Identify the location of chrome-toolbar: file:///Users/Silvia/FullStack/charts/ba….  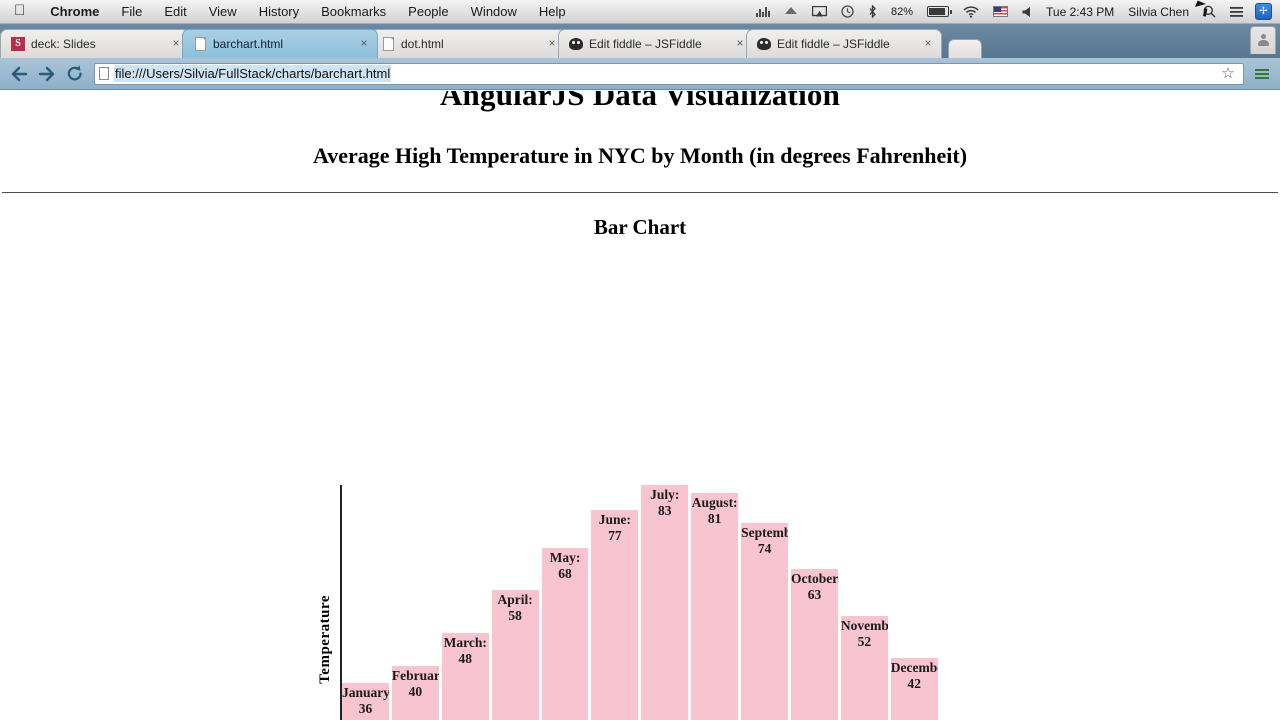
(640, 74).